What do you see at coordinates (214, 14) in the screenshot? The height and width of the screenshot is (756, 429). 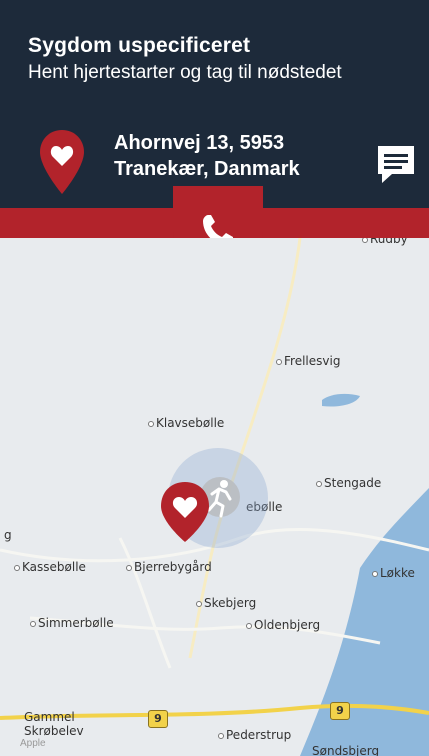 I see `status-bar` at bounding box center [214, 14].